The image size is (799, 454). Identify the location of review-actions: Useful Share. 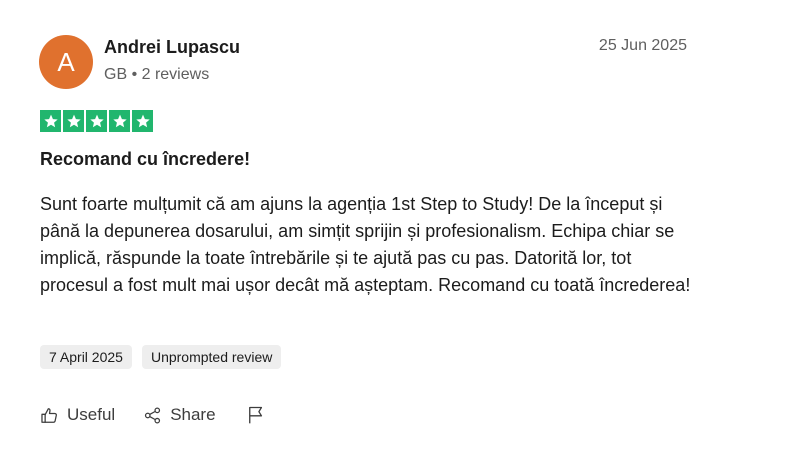
(153, 415).